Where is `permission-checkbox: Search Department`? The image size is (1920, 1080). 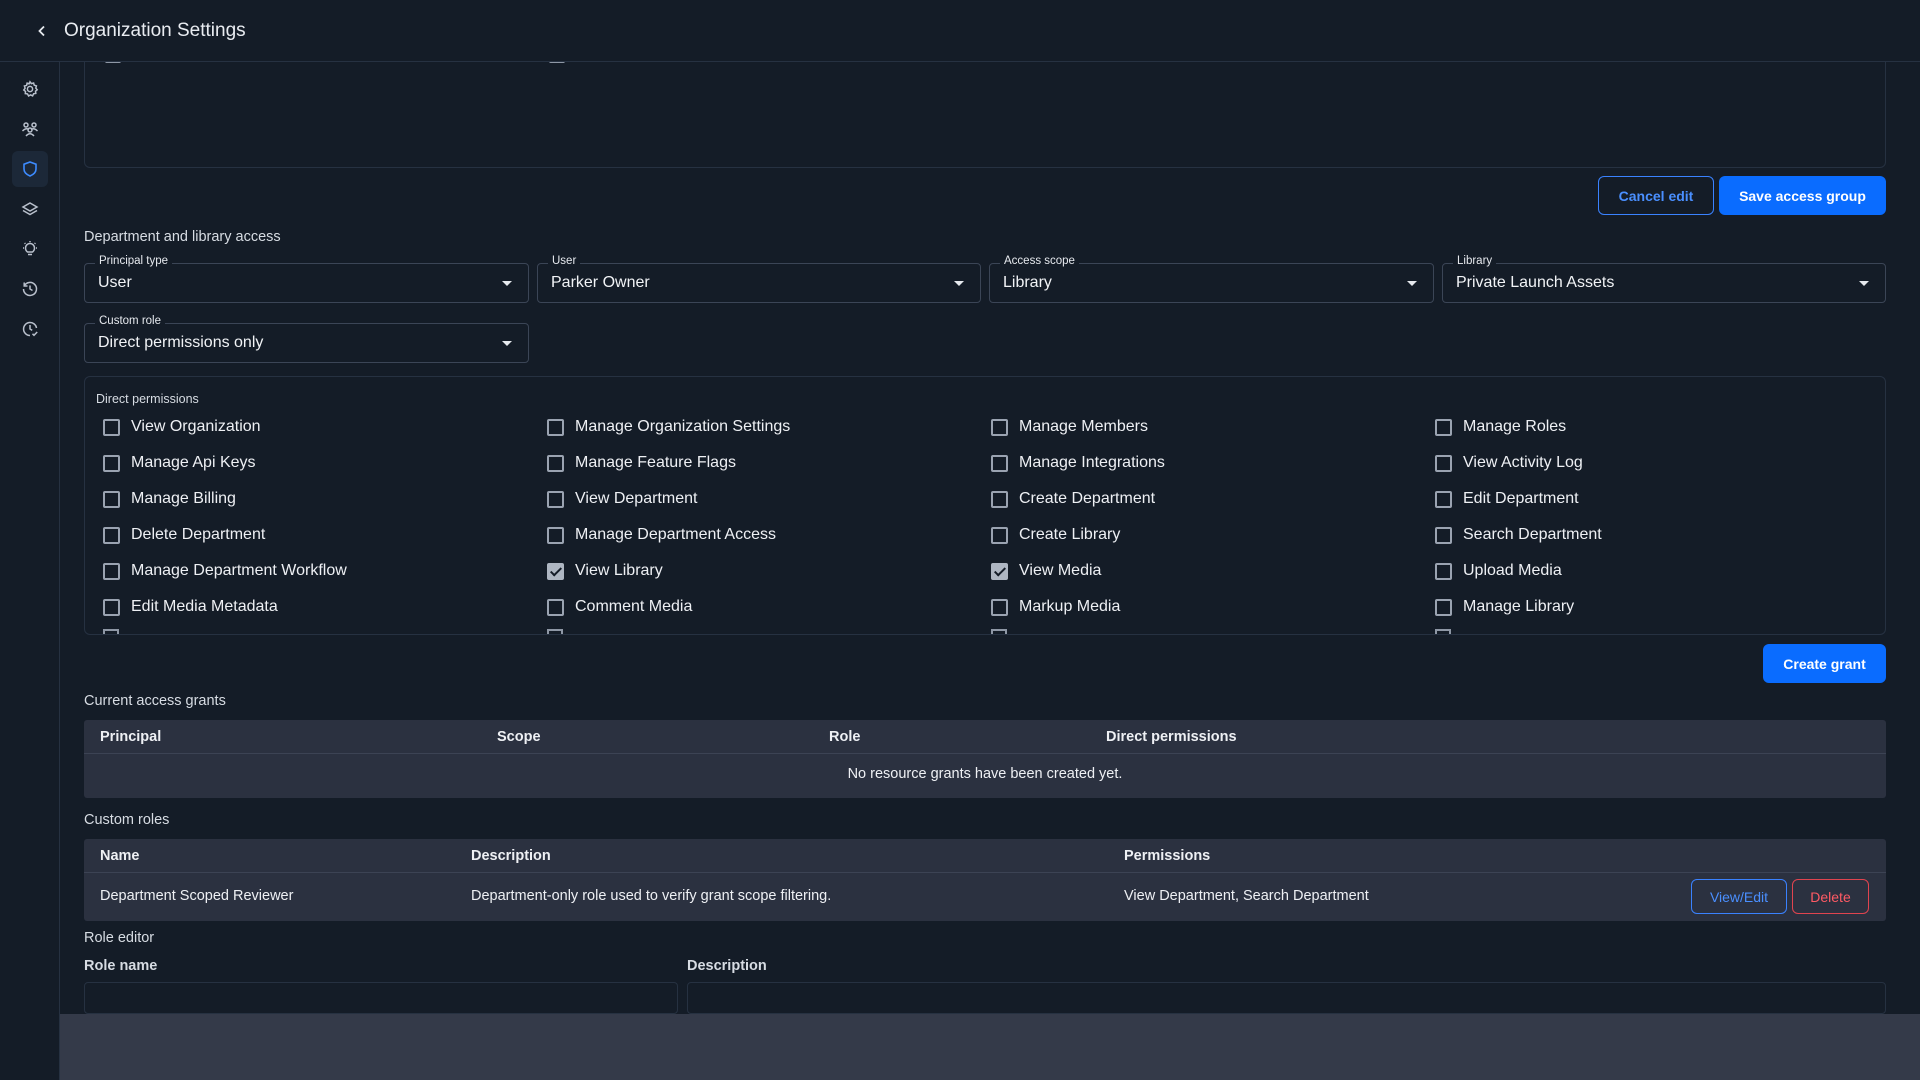 permission-checkbox: Search Department is located at coordinates (1518, 535).